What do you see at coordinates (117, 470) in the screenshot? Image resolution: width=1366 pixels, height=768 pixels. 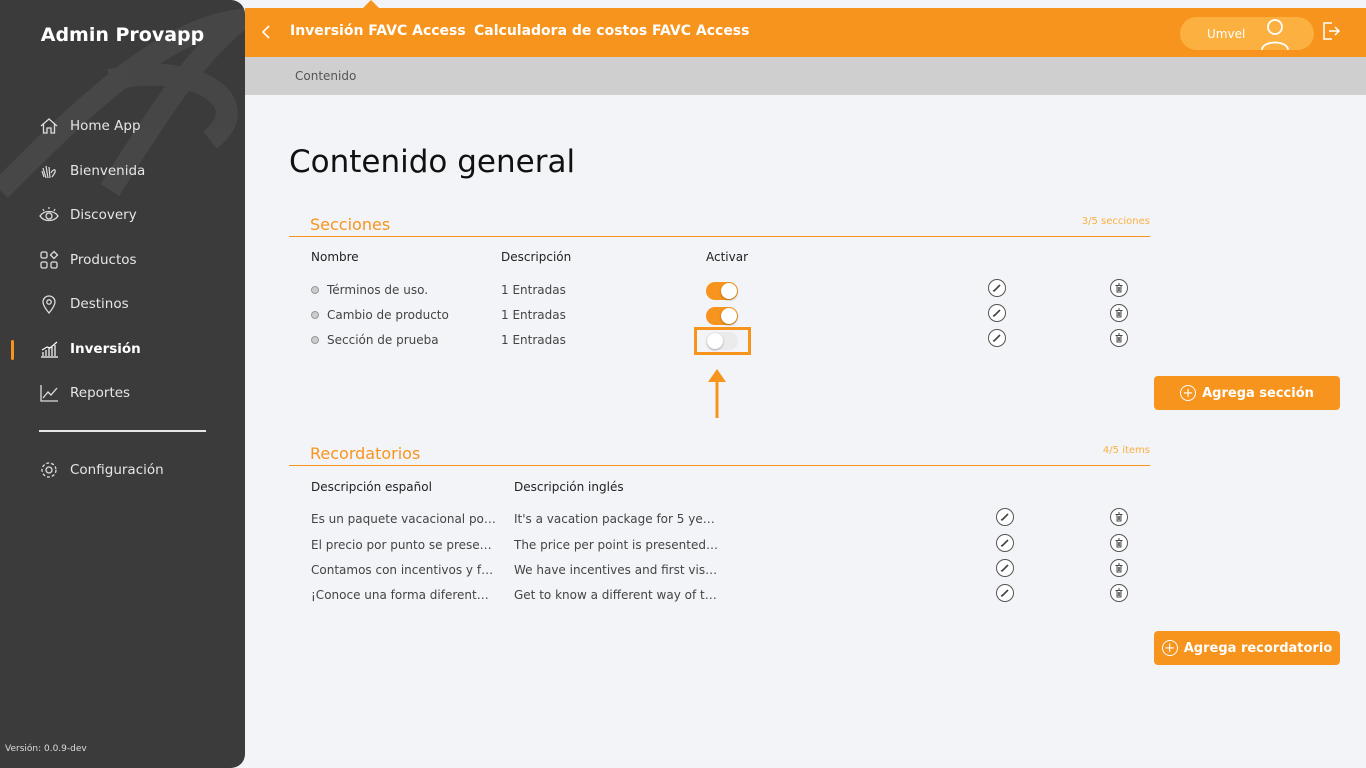 I see `sidebar-item-label: Configuración` at bounding box center [117, 470].